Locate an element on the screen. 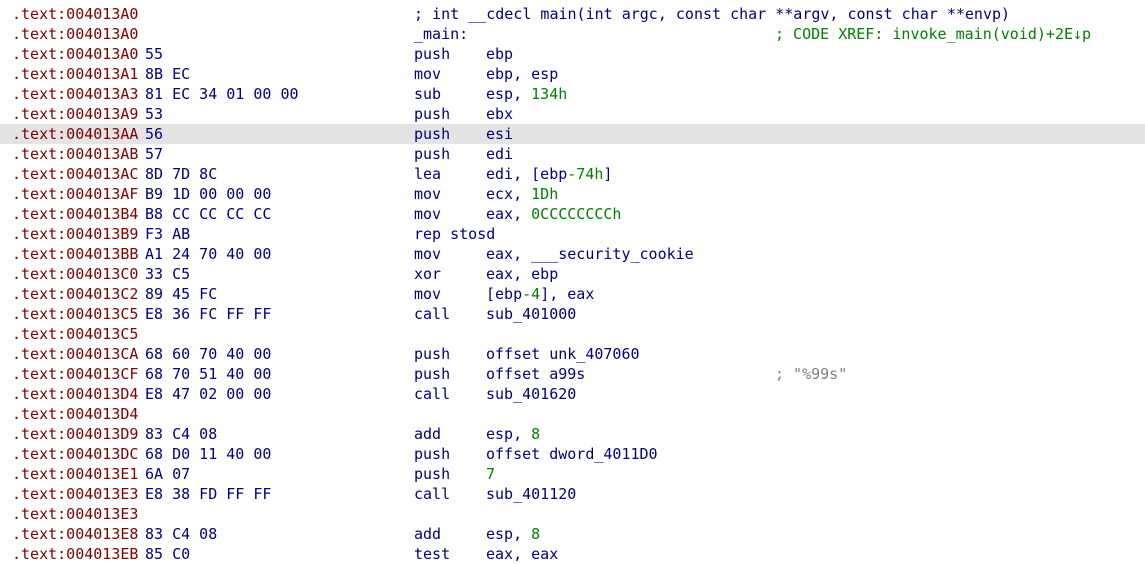 The width and height of the screenshot is (1145, 564). operands: eax, eax is located at coordinates (522, 554).